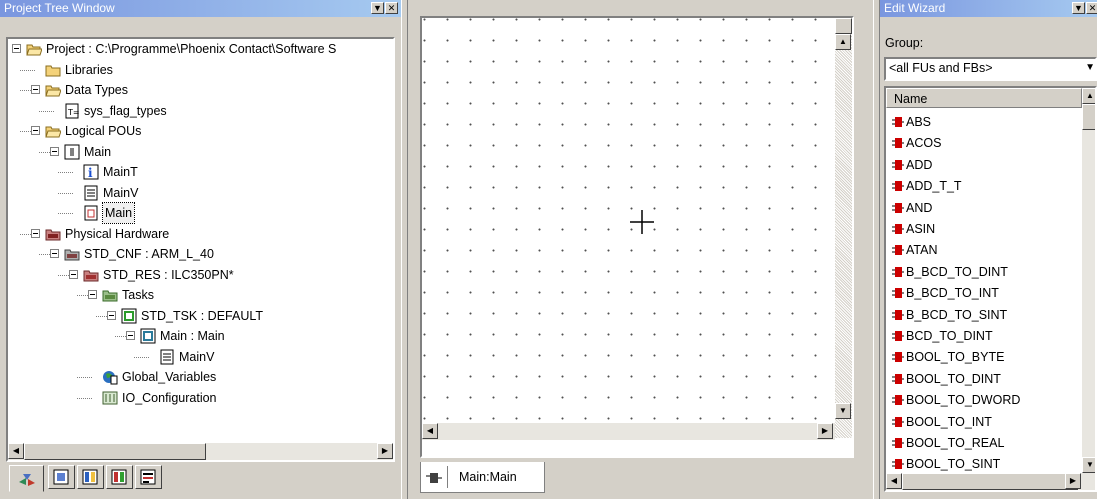  I want to click on editor-horizontal-scrollbar: ◀ ▶, so click(628, 431).